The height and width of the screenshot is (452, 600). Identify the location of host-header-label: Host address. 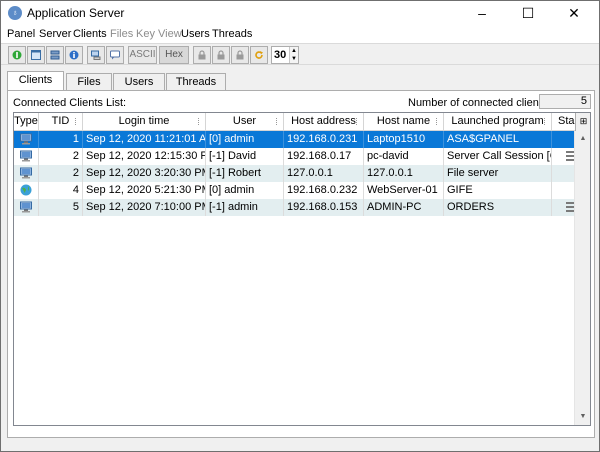
(323, 121).